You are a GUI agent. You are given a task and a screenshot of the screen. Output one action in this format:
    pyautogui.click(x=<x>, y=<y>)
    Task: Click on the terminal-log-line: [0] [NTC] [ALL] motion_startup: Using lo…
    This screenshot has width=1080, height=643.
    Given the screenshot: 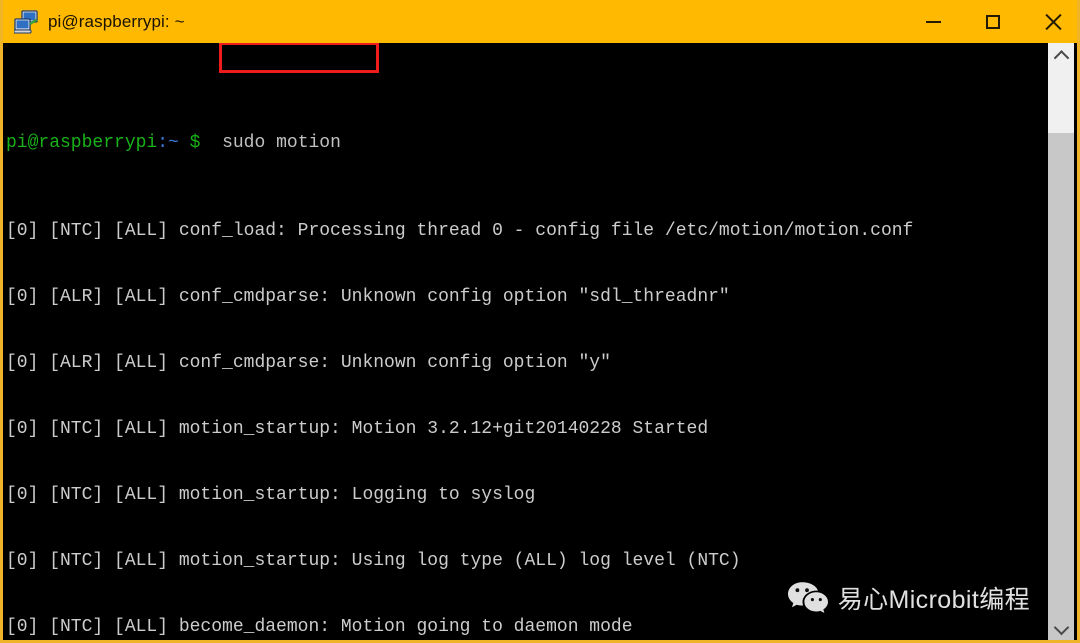 What is the action you would take?
    pyautogui.click(x=373, y=561)
    